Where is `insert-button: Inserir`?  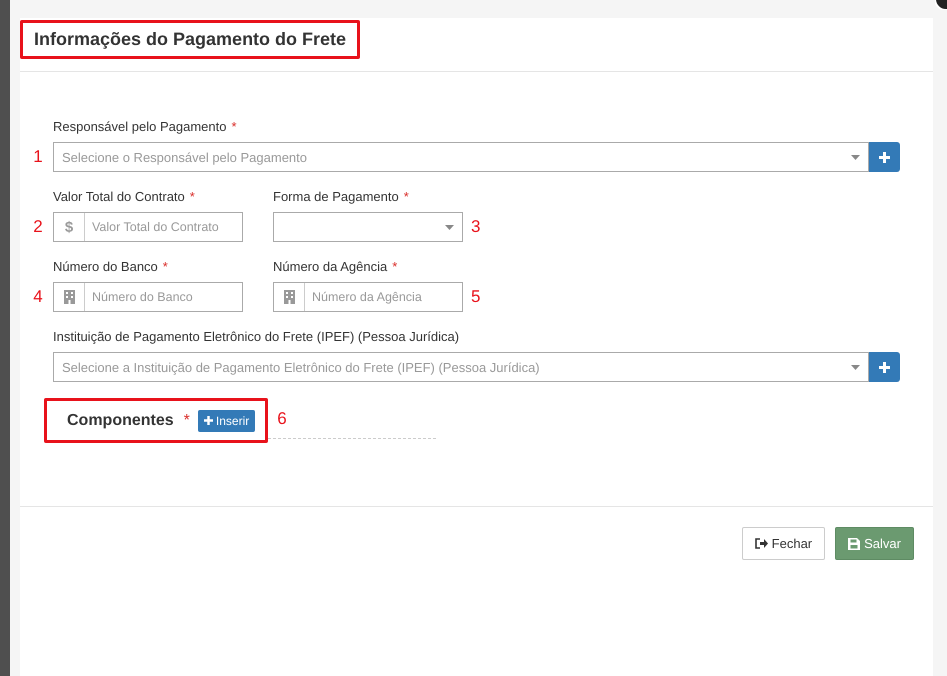 insert-button: Inserir is located at coordinates (227, 421).